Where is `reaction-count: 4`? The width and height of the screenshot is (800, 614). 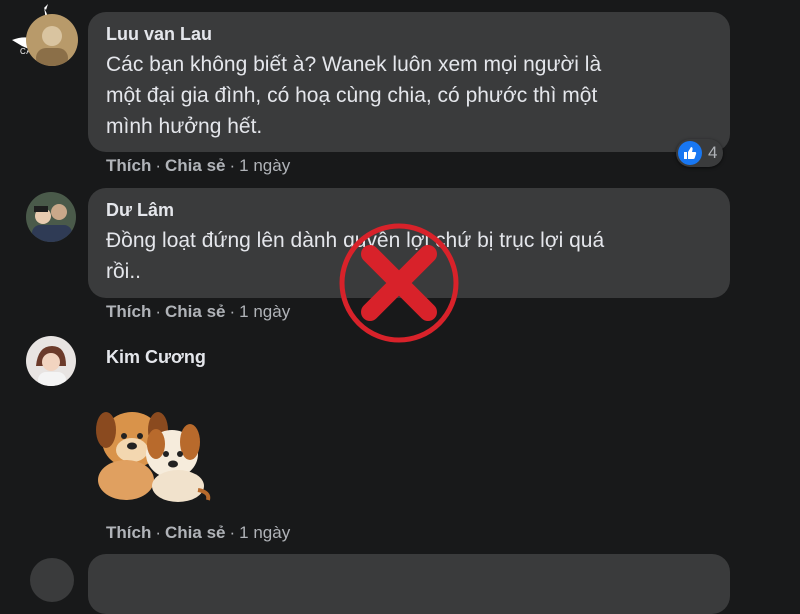 reaction-count: 4 is located at coordinates (700, 153).